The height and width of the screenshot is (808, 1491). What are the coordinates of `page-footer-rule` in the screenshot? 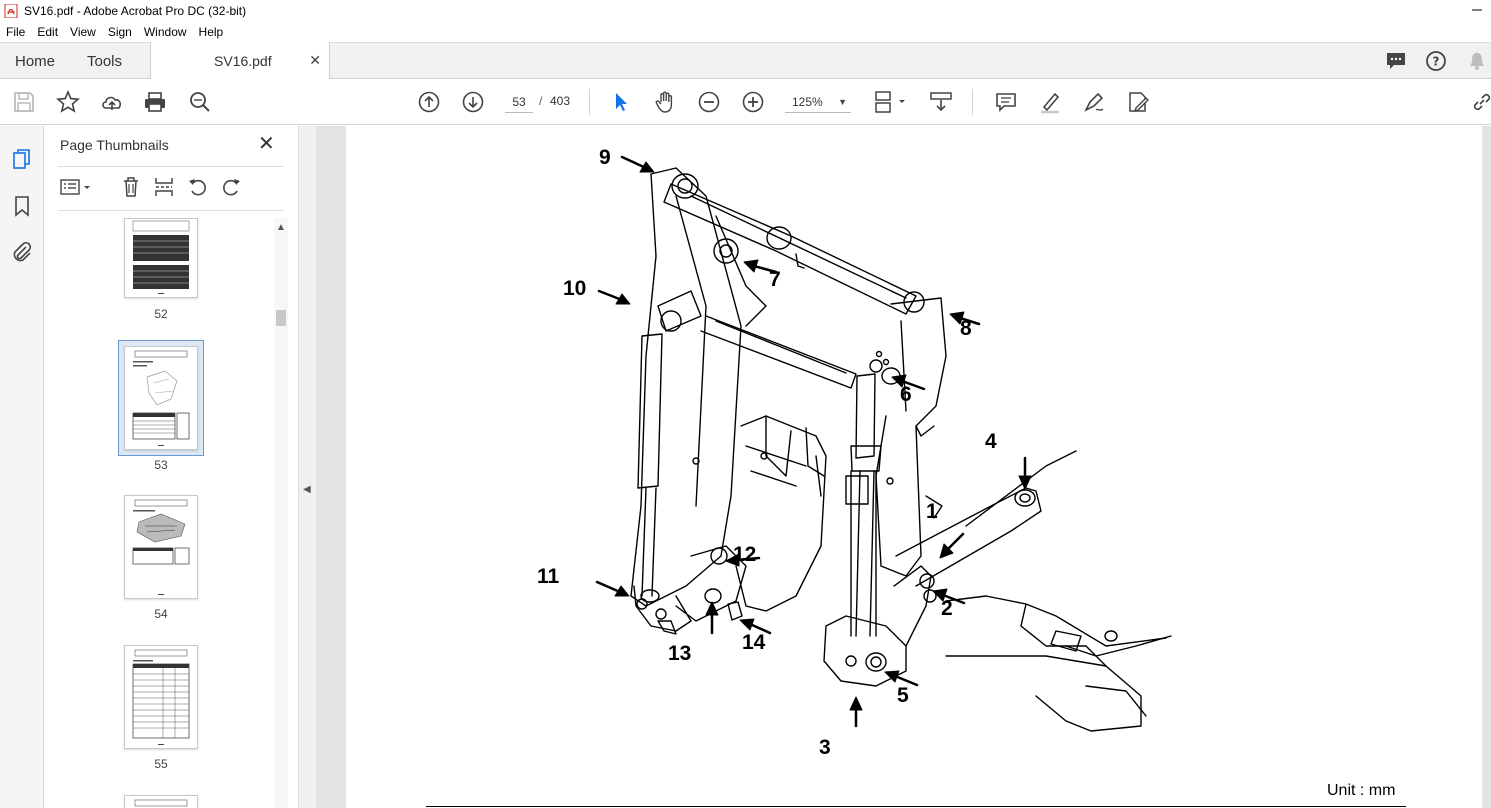 It's located at (916, 806).